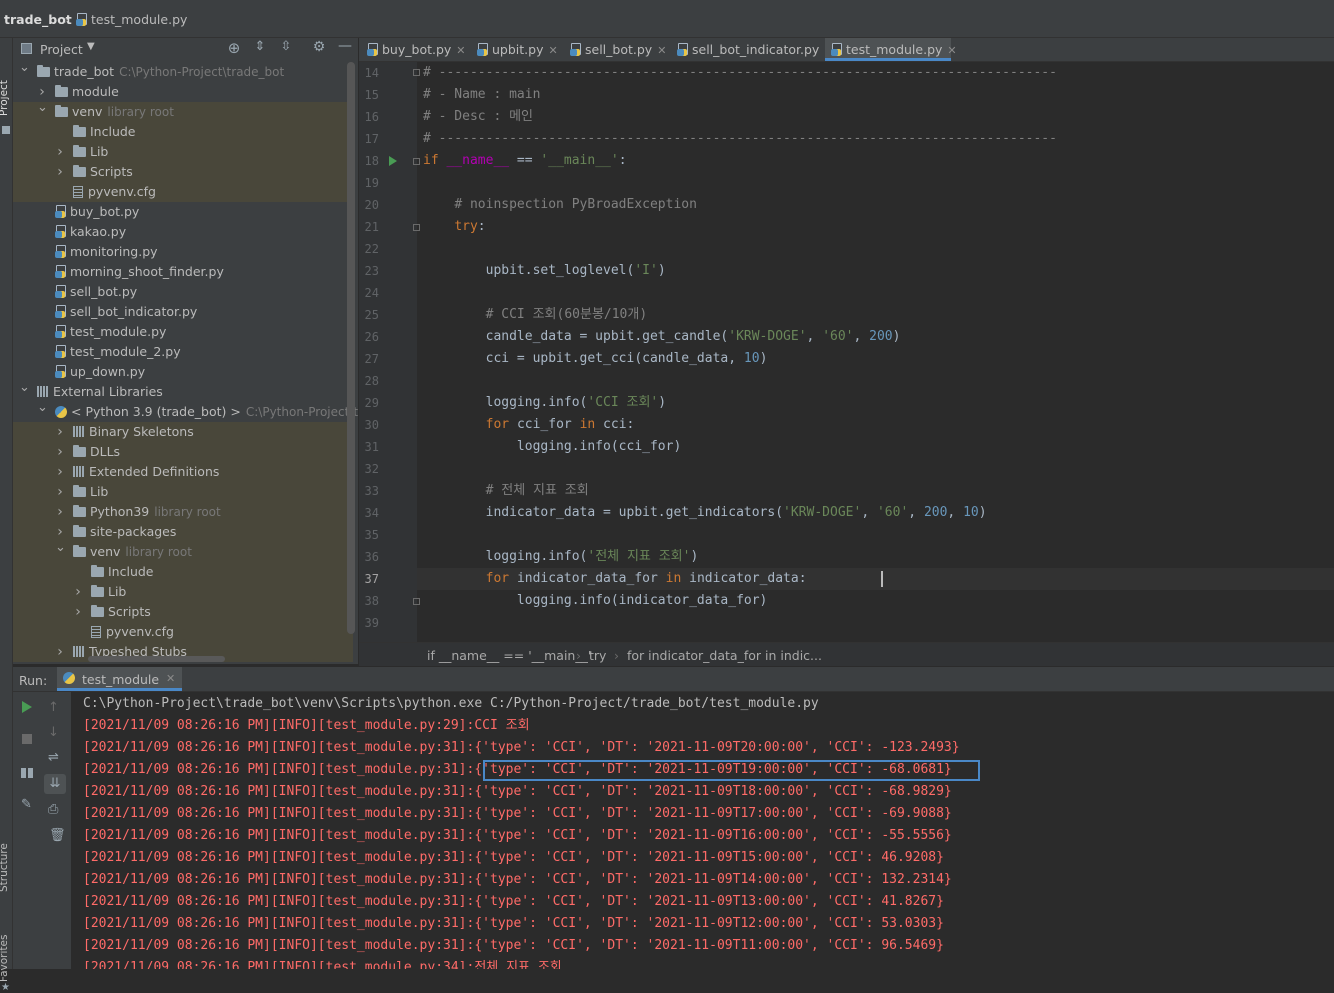  I want to click on tree-item: ⌄ trade_bot C:\Python-Project\trade_bot, so click(183, 71).